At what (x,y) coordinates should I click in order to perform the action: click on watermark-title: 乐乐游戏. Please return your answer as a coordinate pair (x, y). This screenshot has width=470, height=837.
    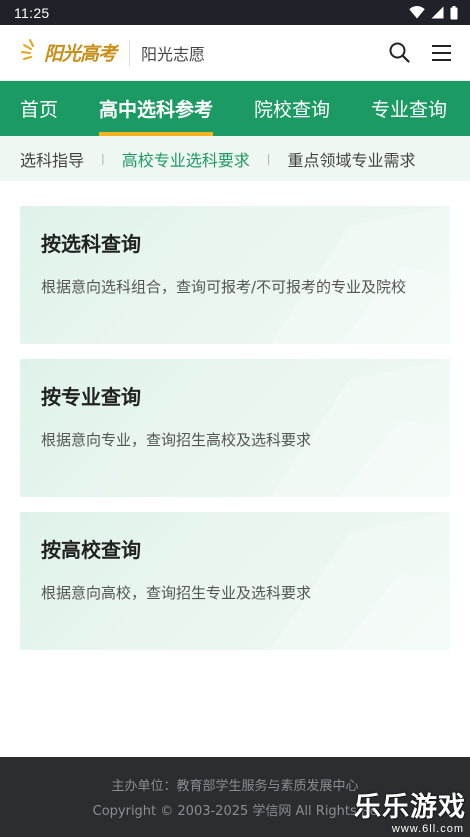
    Looking at the image, I should click on (410, 807).